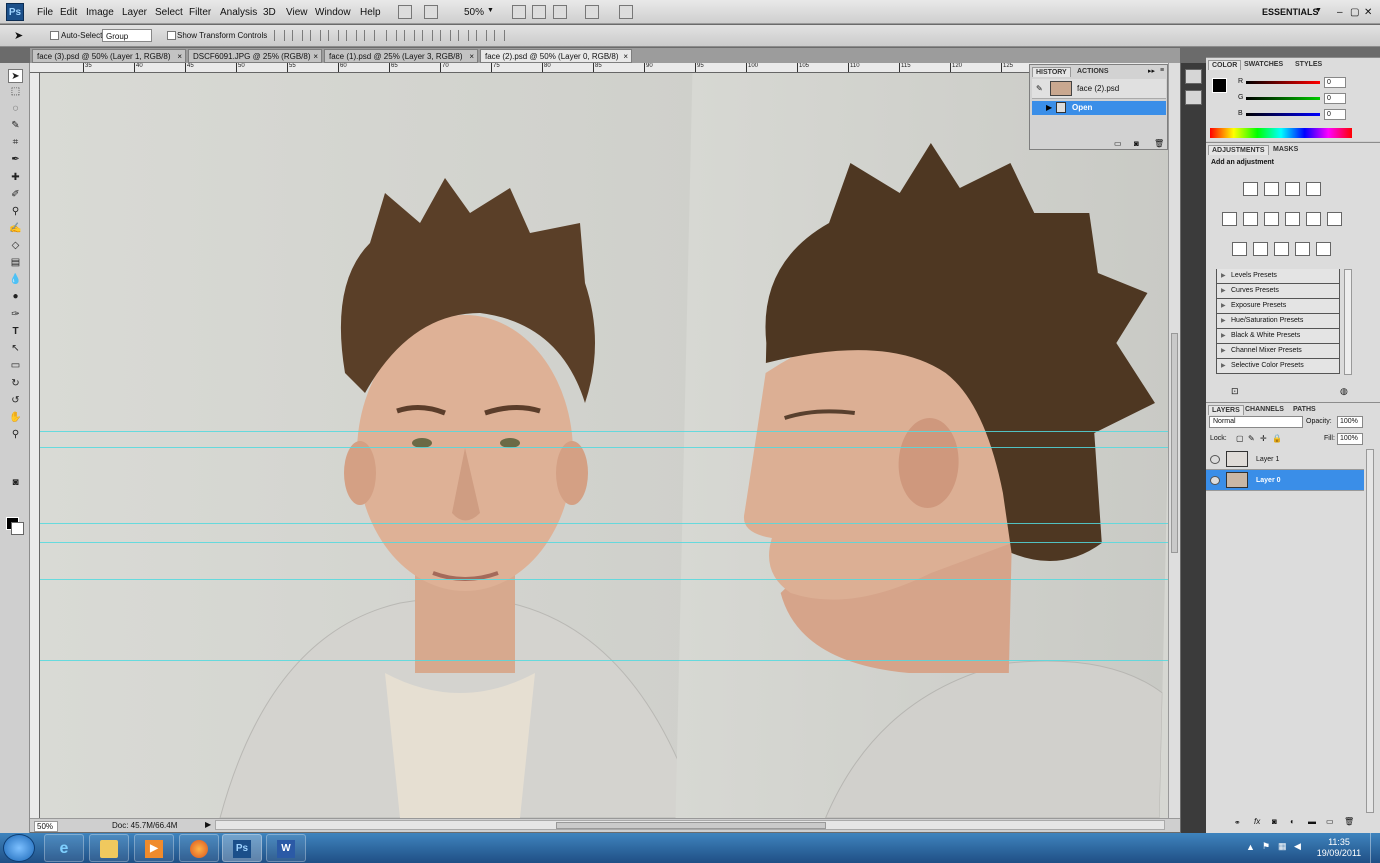  Describe the element at coordinates (15, 212) in the screenshot. I see `clone-stamp-tool-icon: ⚲` at that location.